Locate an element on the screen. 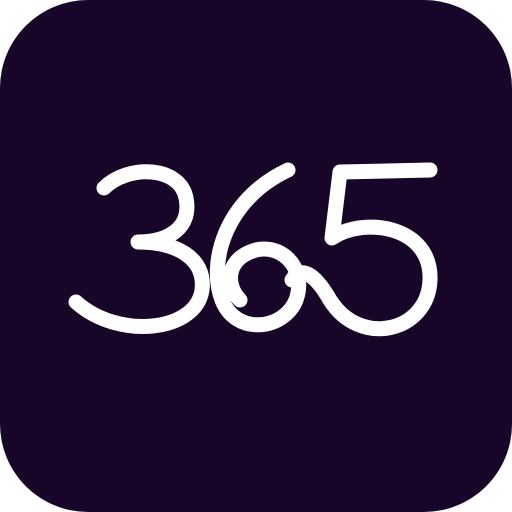 Image resolution: width=512 pixels, height=512 pixels. digit-5-glyph is located at coordinates (361, 249).